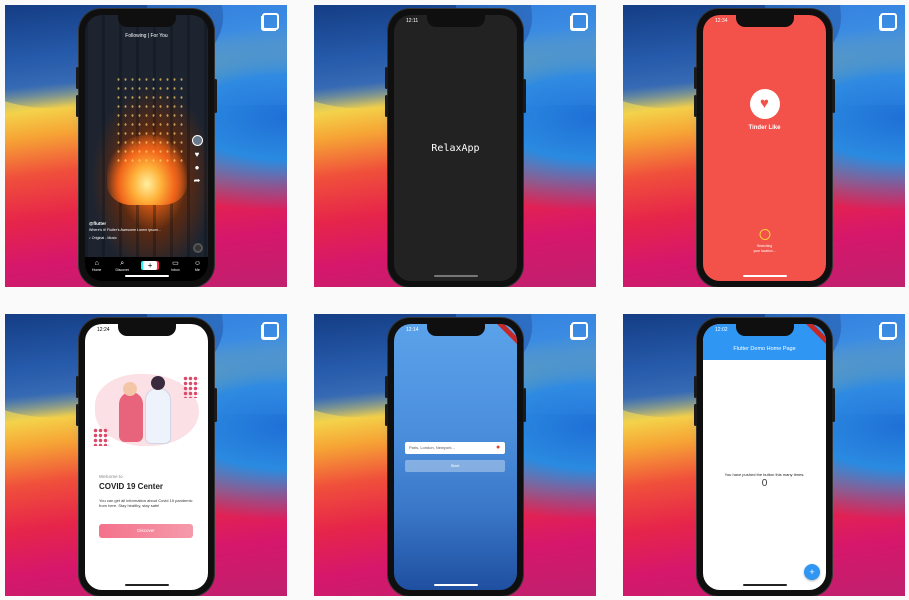 This screenshot has height=600, width=909. Describe the element at coordinates (507, 334) in the screenshot. I see `debug-banner` at that location.